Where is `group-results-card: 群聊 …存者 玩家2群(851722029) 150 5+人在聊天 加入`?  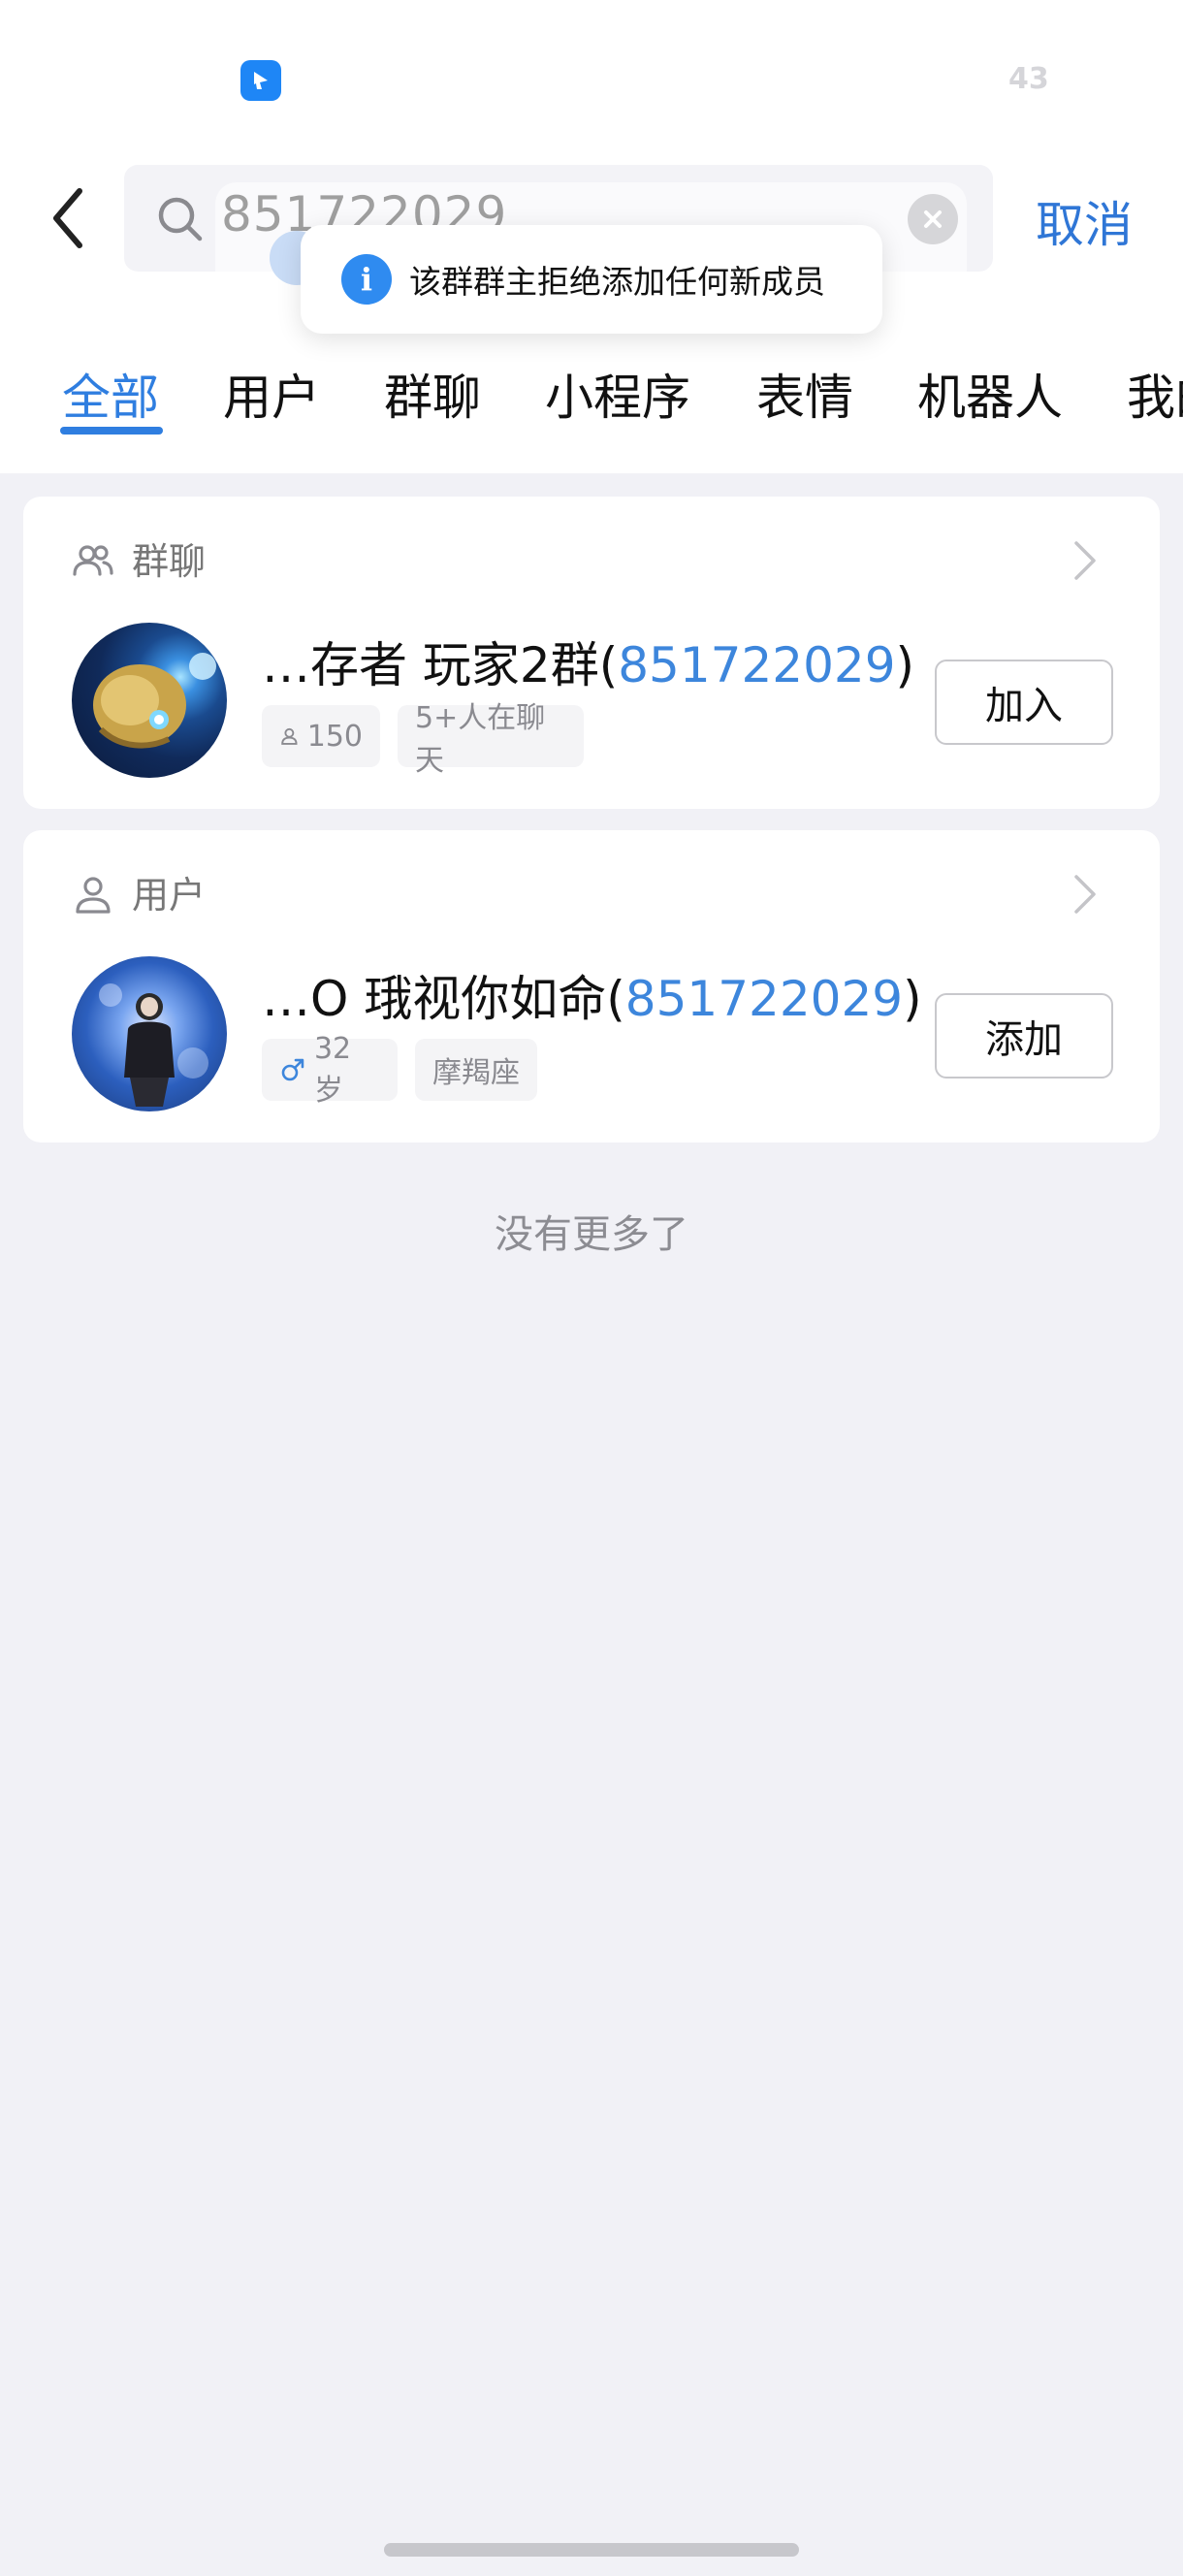 group-results-card: 群聊 …存者 玩家2群(851722029) 150 5+人在聊天 加入 is located at coordinates (591, 653).